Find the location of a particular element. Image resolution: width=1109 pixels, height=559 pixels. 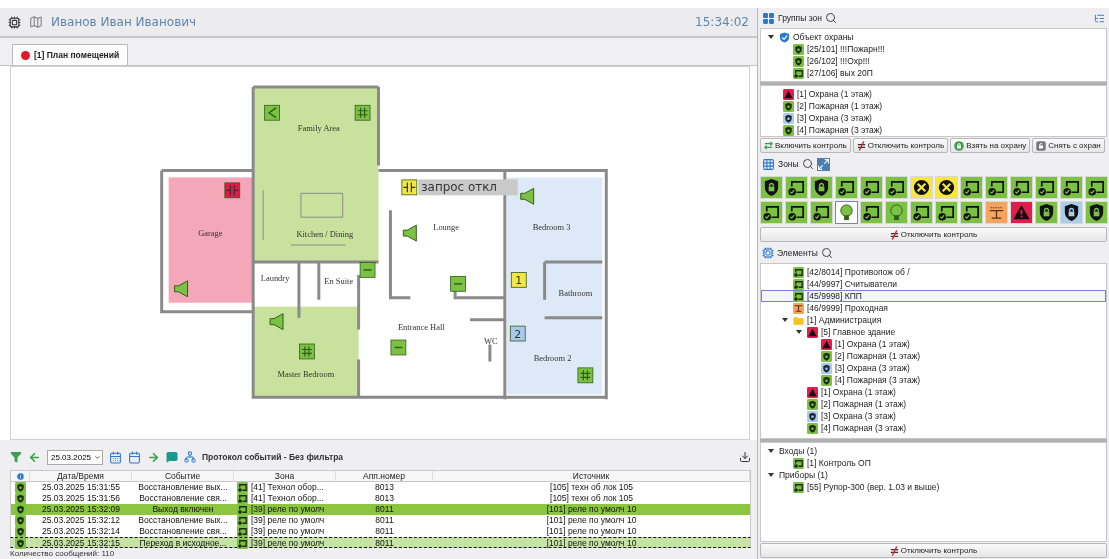

table-row: 25.03.2025 15:32:15 Переход в исходное... [39] реле по умолч 8011 [101] реле по умолч 10 is located at coordinates (380, 542).